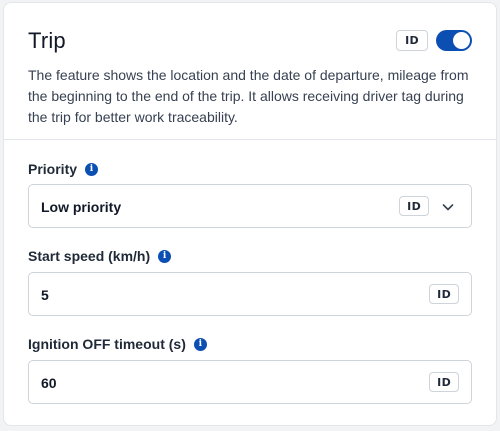  Describe the element at coordinates (250, 294) in the screenshot. I see `start-speed-input: 5 ID` at that location.